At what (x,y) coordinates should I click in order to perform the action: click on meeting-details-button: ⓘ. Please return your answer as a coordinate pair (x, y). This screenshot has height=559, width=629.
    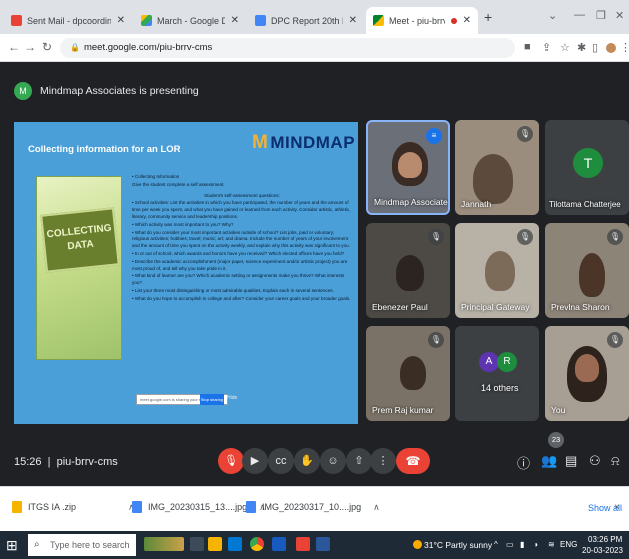
    Looking at the image, I should click on (523, 462).